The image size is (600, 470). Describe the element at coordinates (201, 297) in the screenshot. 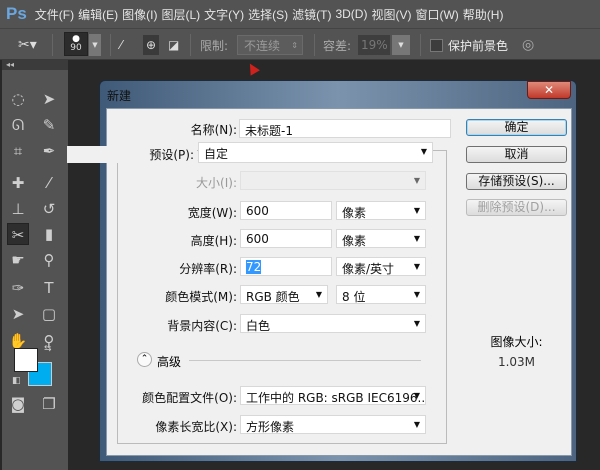

I see `color-mode-label: 颜色模式(M):` at that location.